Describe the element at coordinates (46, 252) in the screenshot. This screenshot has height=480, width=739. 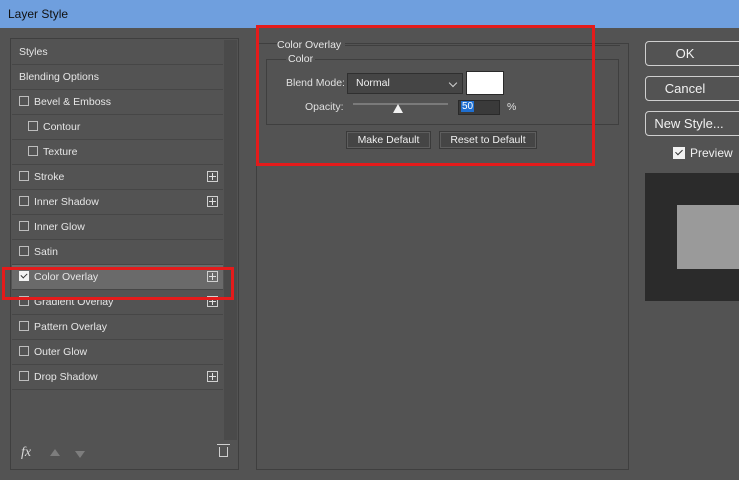
I see `style-item-label: Satin` at that location.